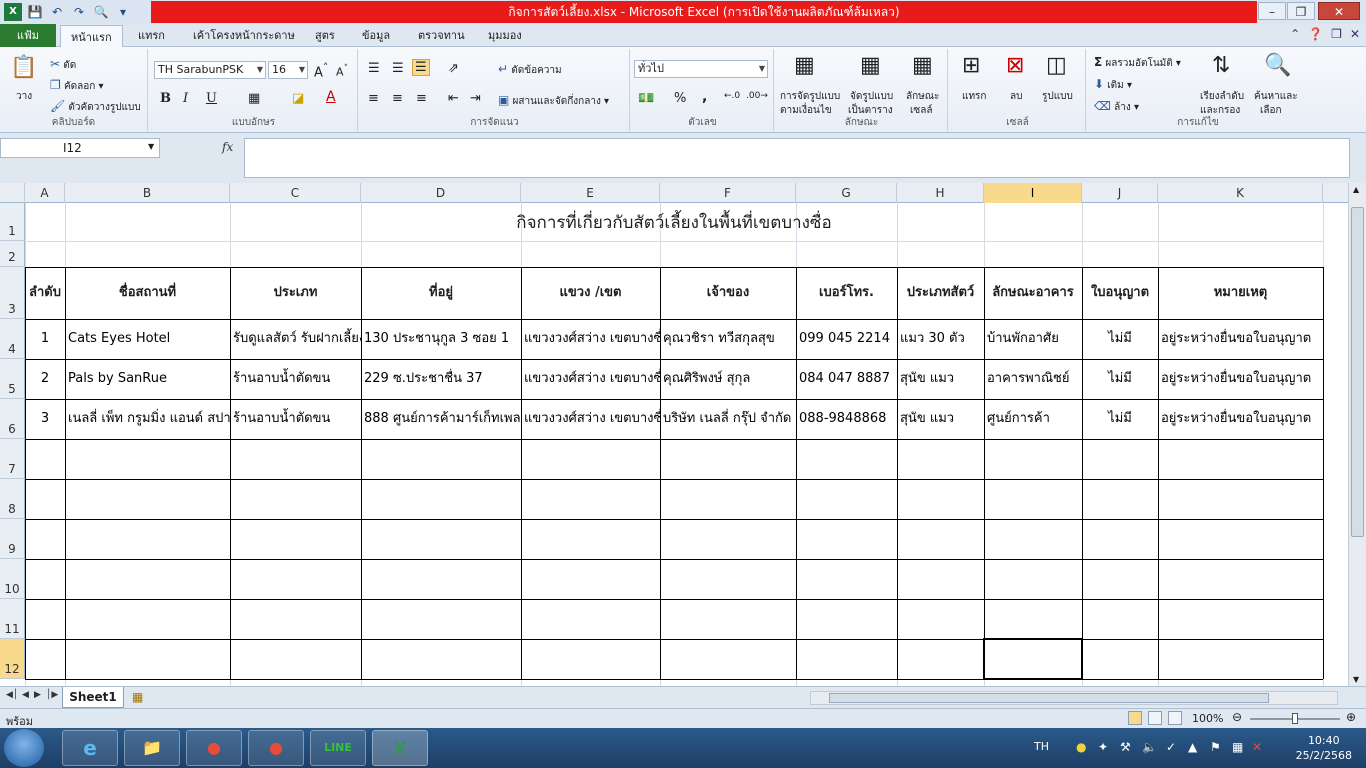 Image resolution: width=1366 pixels, height=768 pixels. Describe the element at coordinates (1324, 748) in the screenshot. I see `clock: 10:40 25/2/2568` at that location.